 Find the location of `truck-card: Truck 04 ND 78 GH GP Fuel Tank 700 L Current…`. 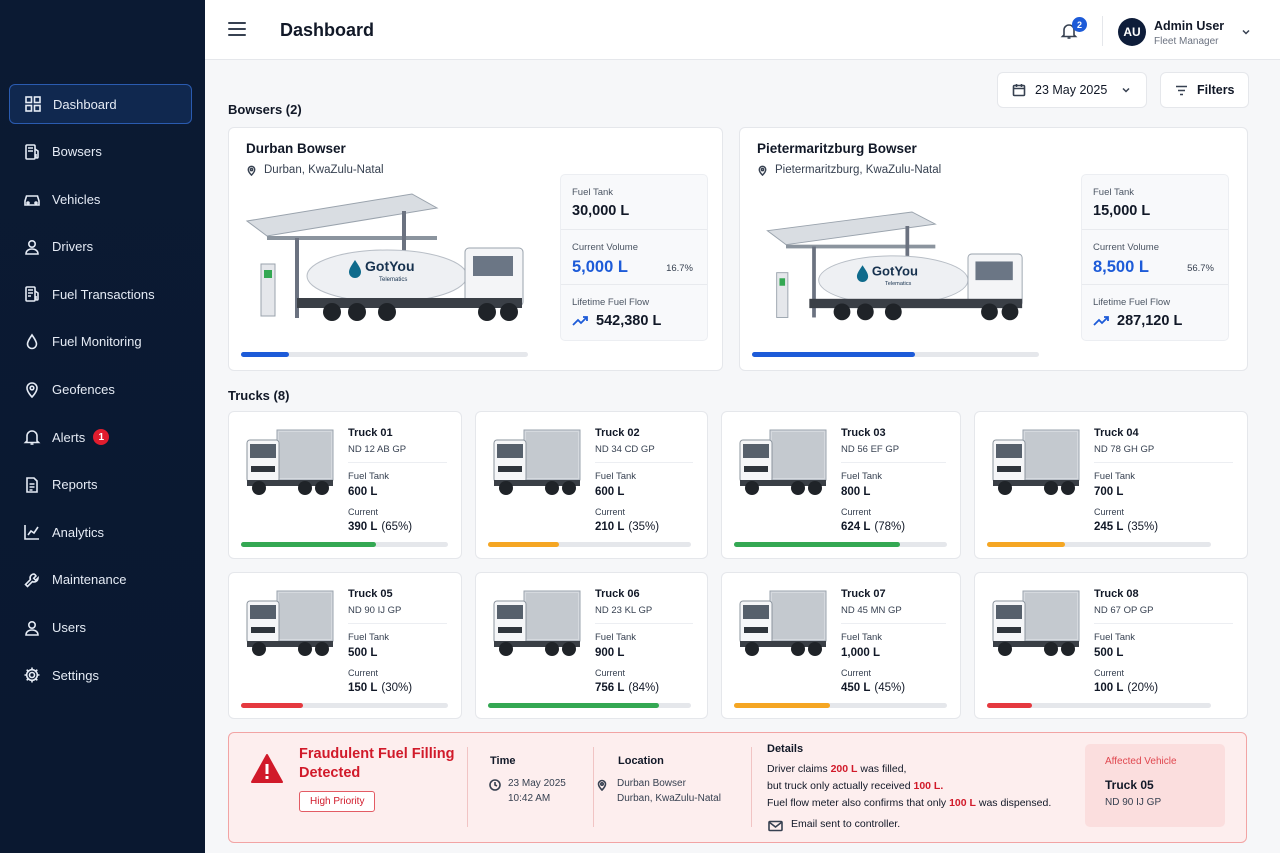

truck-card: Truck 04 ND 78 GH GP Fuel Tank 700 L Current… is located at coordinates (1111, 485).